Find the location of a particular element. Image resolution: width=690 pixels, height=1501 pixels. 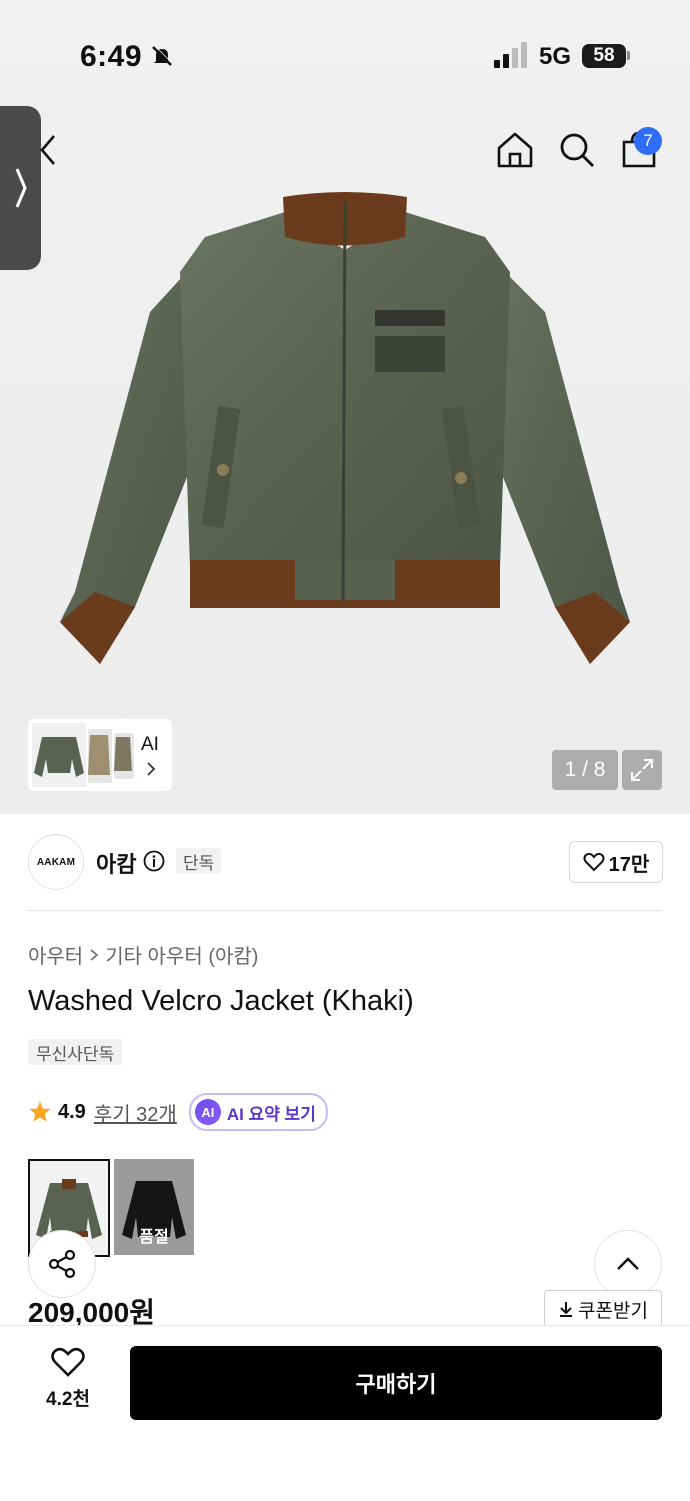

soldout-label: 품절 is located at coordinates (154, 1237).